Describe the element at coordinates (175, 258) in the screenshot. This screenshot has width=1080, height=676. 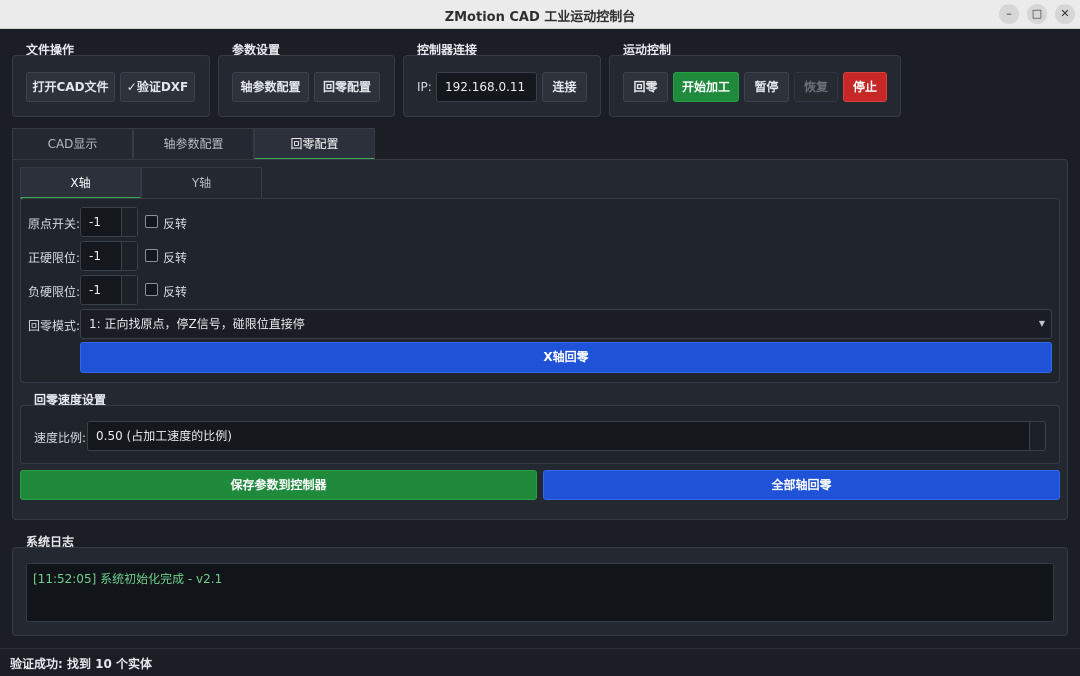
I see `pos-limit-invert-label: 反转` at that location.